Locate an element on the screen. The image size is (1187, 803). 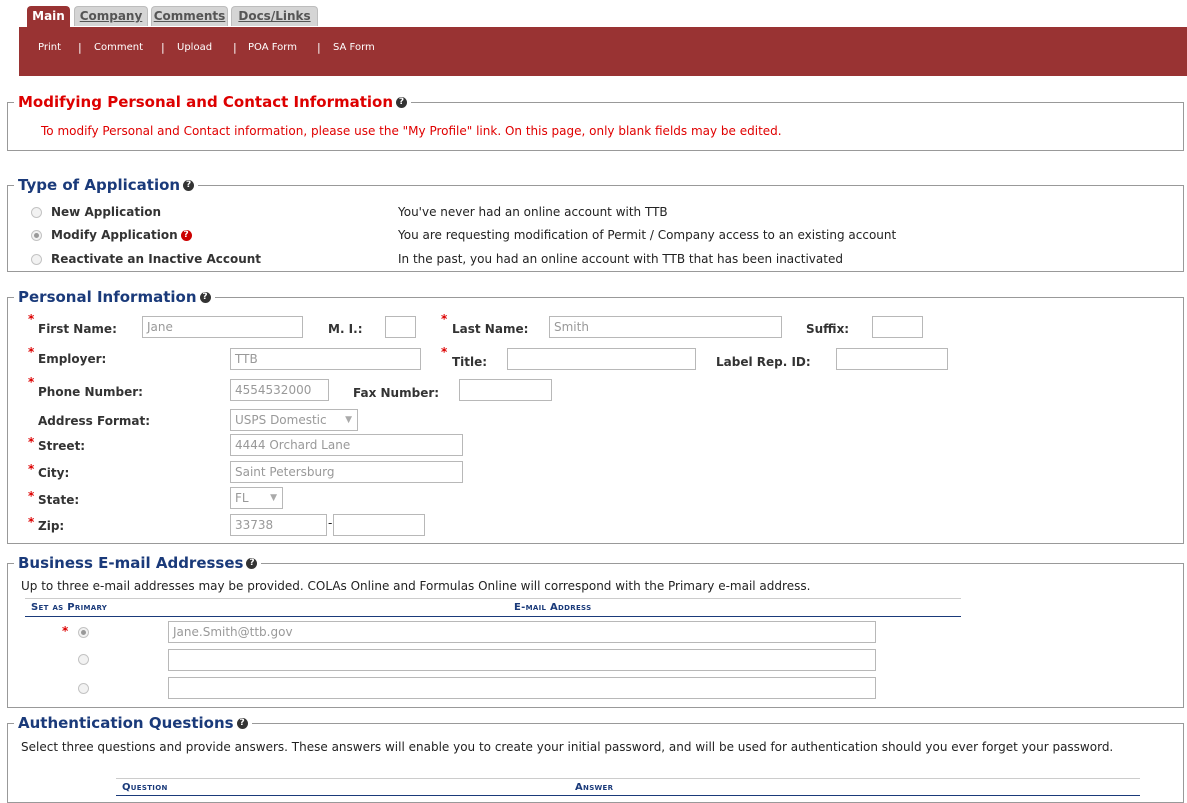
email-address-column-header: E-mail Address is located at coordinates (553, 607).